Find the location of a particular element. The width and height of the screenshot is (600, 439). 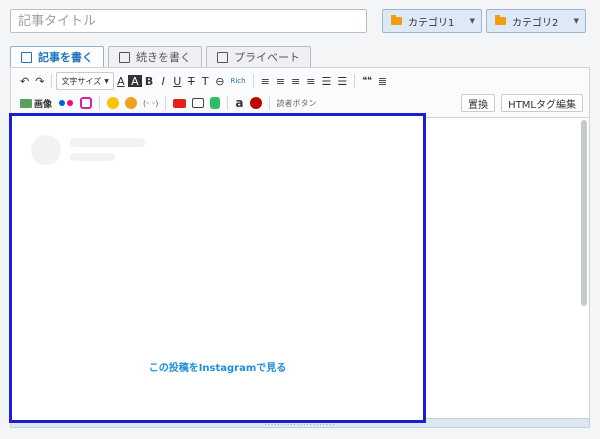

tab-label: 記事を書く is located at coordinates (65, 57).